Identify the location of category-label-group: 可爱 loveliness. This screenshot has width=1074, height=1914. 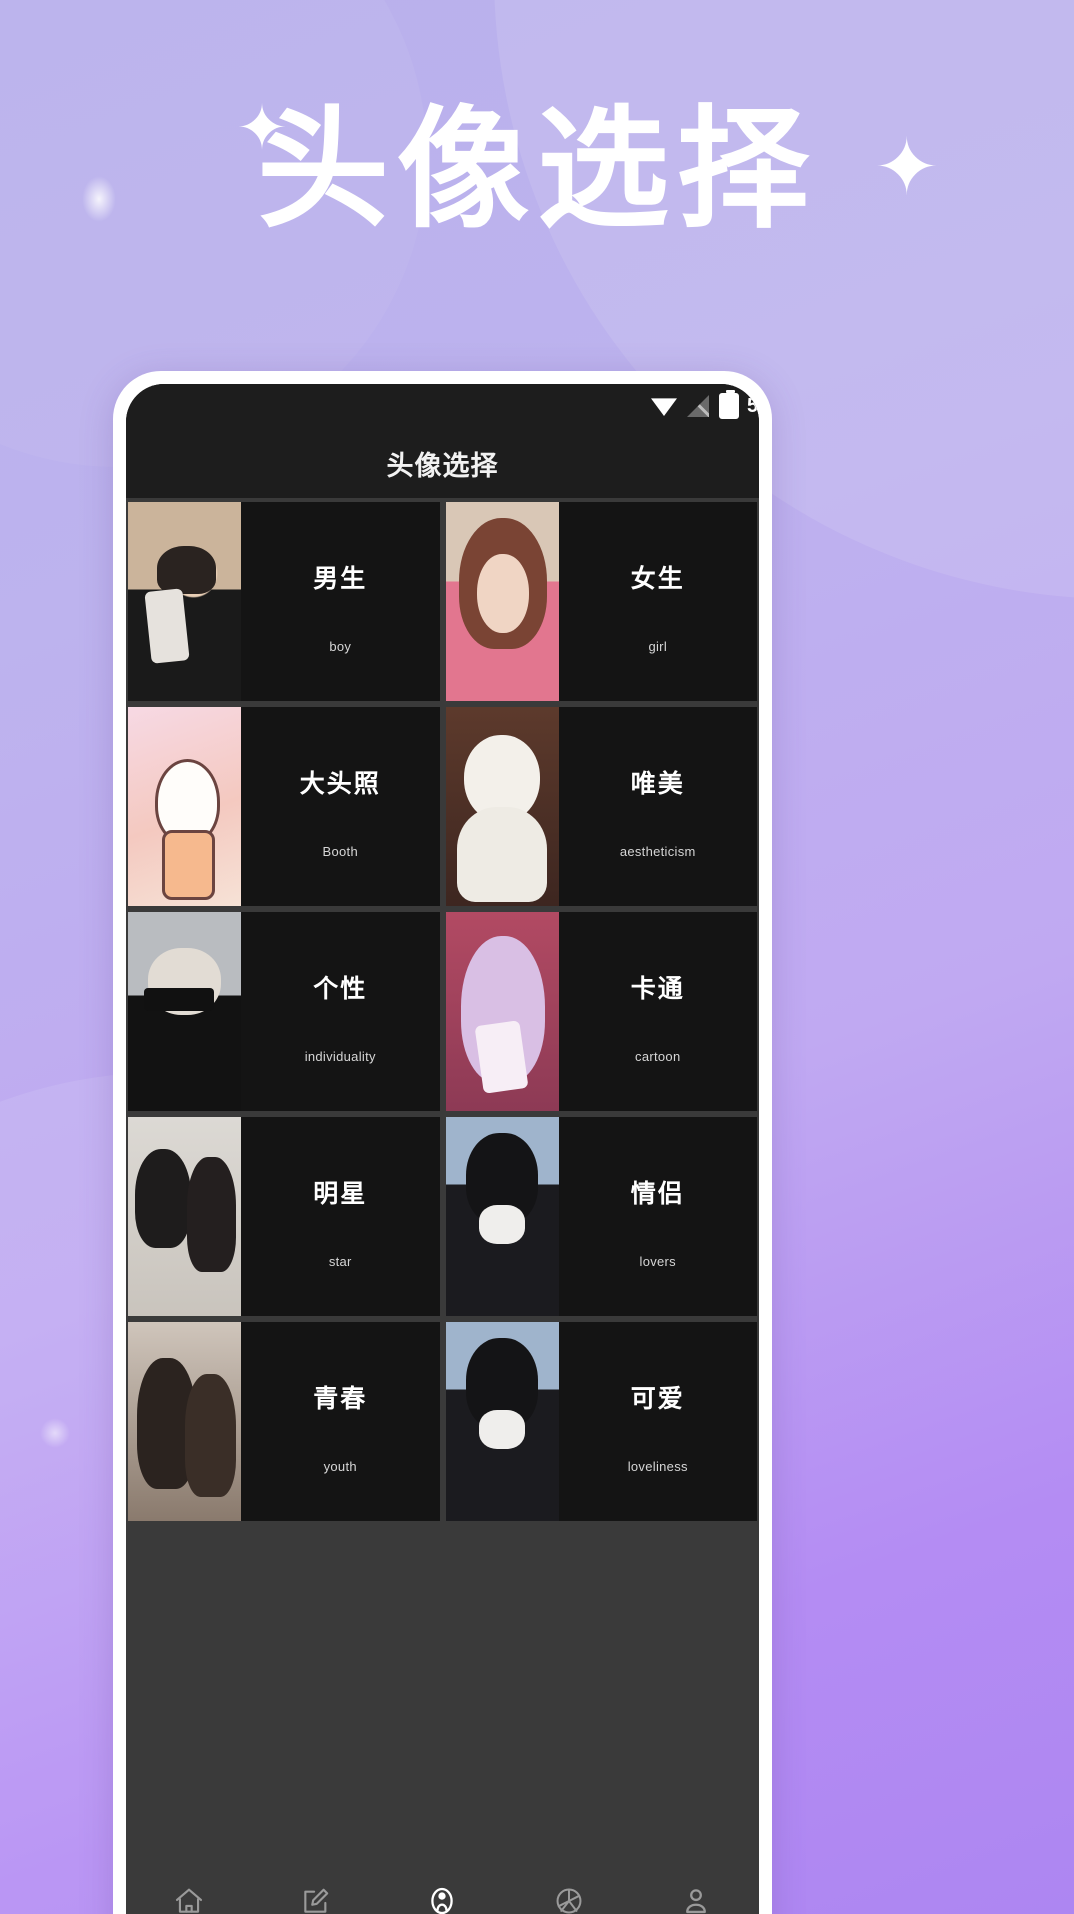
(658, 1421).